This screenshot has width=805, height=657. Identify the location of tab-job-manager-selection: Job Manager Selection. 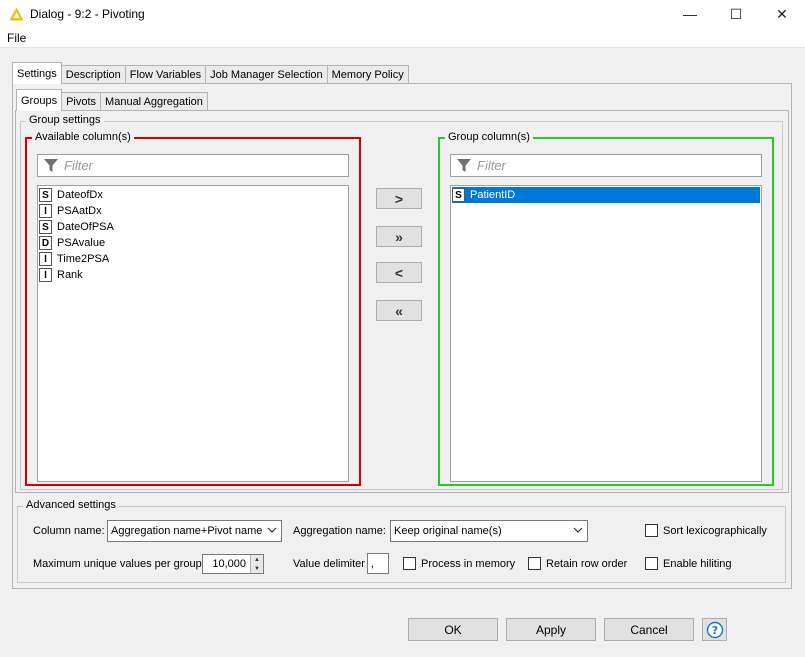
(266, 74).